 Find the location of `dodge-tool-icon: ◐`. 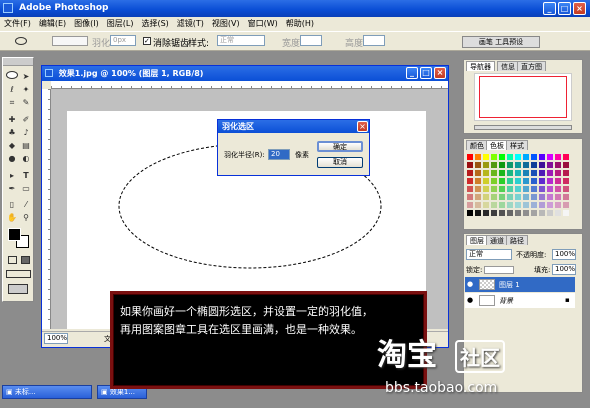

dodge-tool-icon: ◐ is located at coordinates (26, 158).